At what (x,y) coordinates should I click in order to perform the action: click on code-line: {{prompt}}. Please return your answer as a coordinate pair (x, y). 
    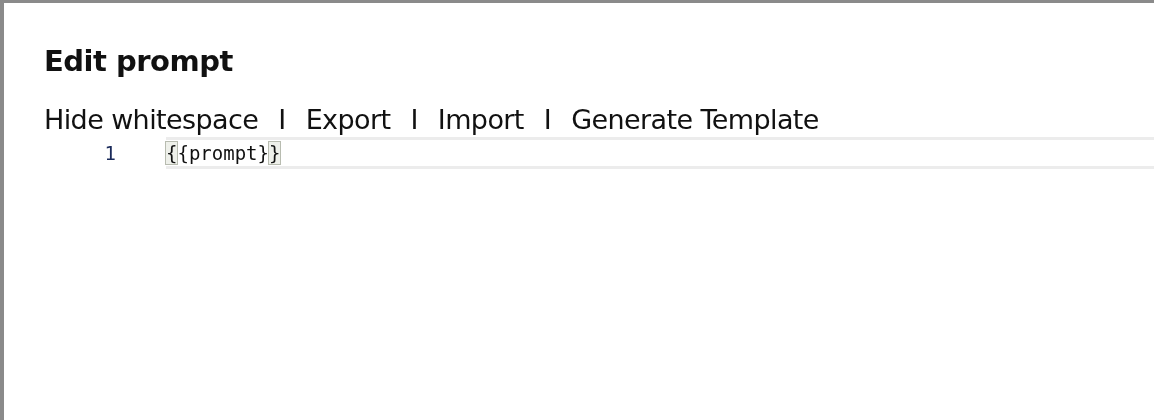
    Looking at the image, I should click on (223, 153).